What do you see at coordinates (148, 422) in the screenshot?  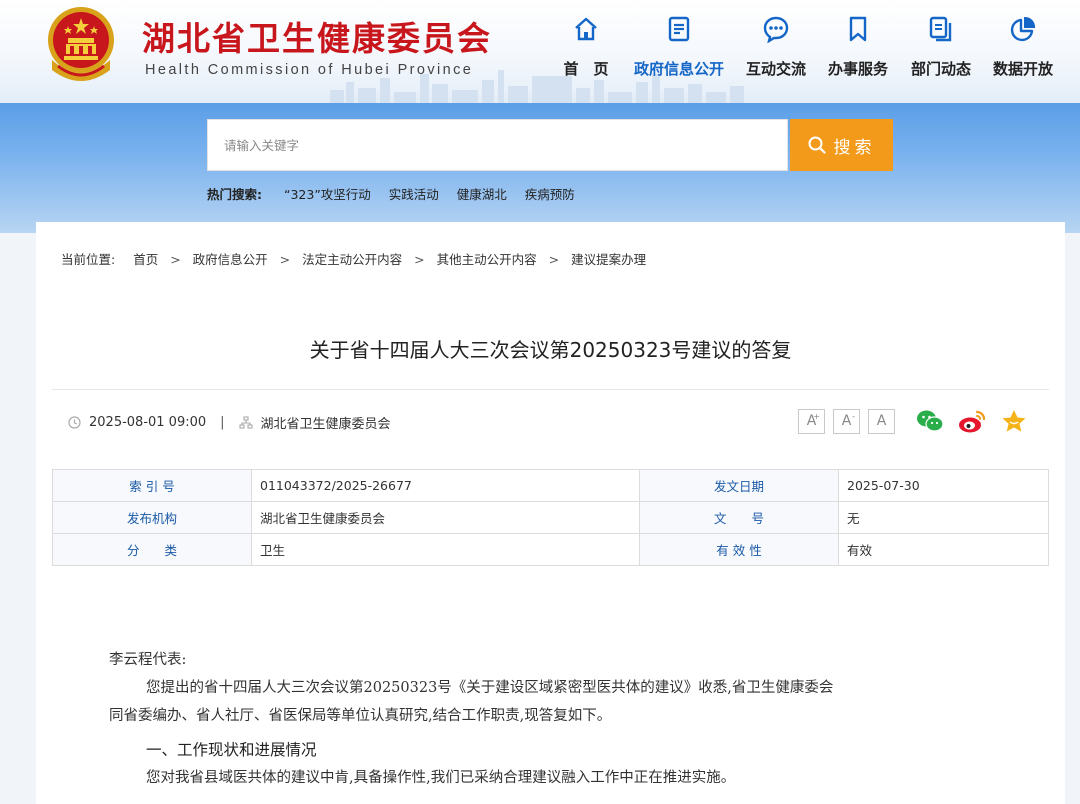 I see `publish-date: 2025-08-01 09:00` at bounding box center [148, 422].